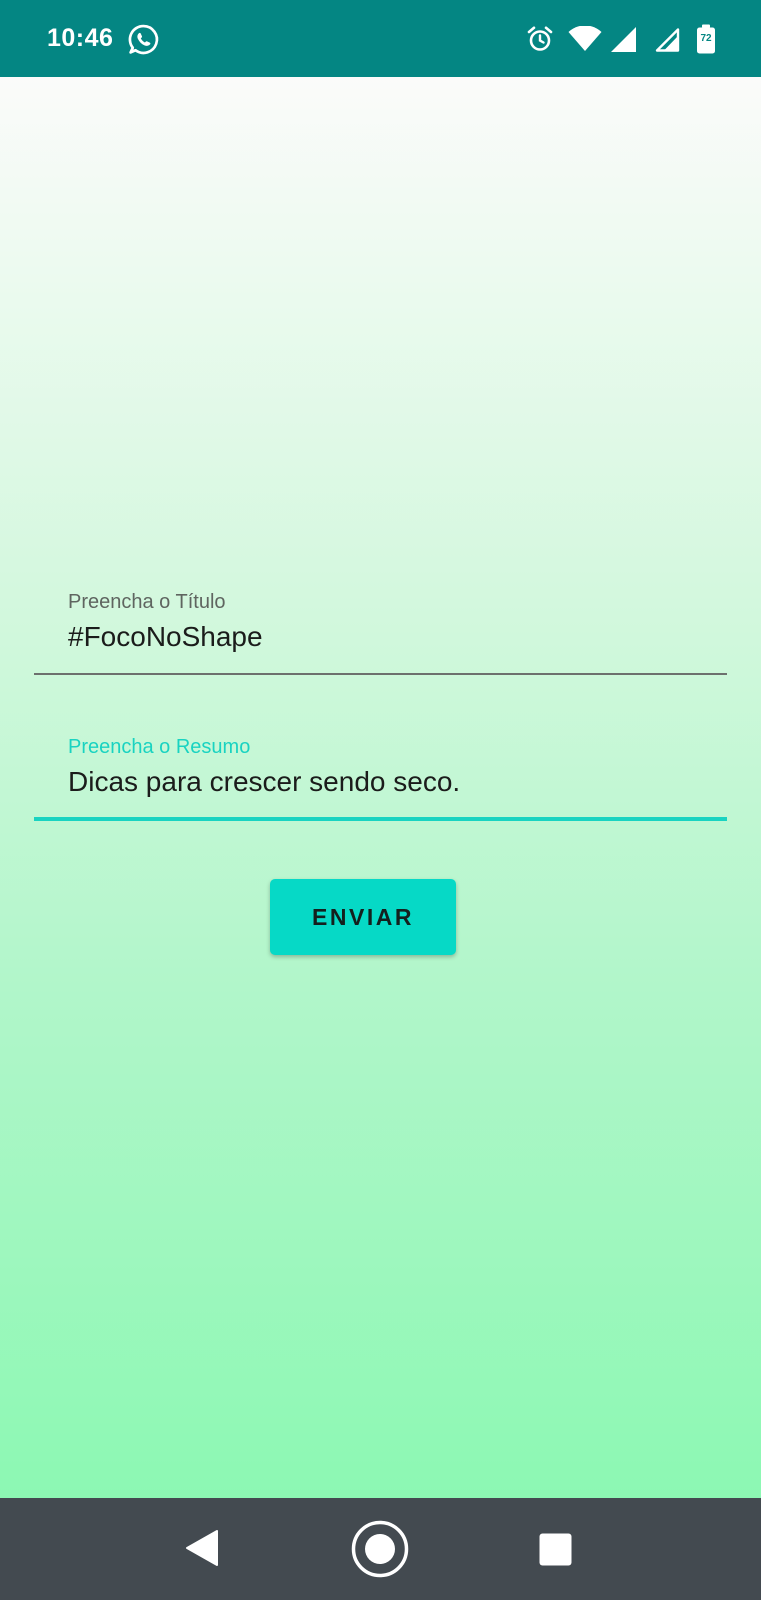  What do you see at coordinates (555, 1549) in the screenshot?
I see `recents-icon` at bounding box center [555, 1549].